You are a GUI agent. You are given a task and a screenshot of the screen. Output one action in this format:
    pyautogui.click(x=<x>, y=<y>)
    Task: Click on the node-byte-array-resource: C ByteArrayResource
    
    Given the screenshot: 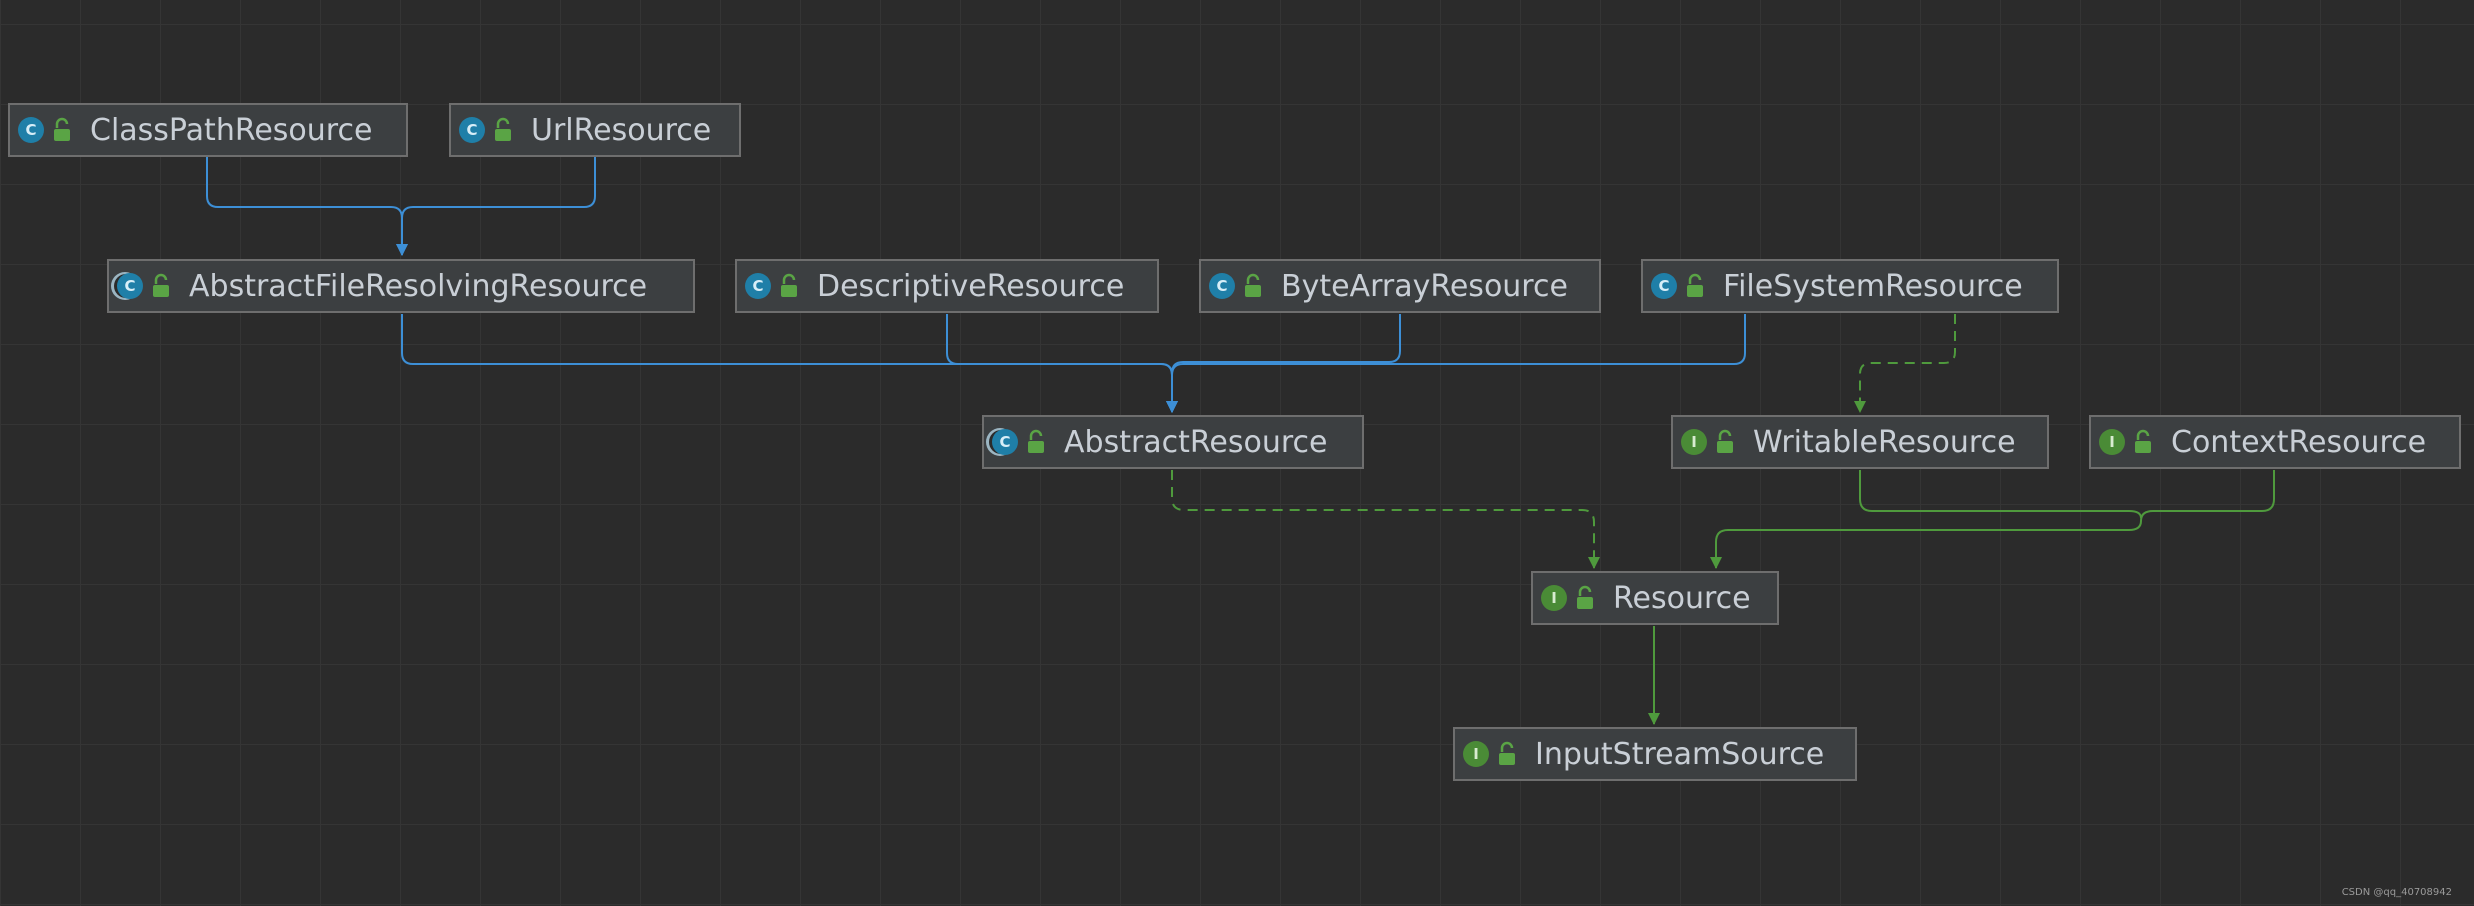 What is the action you would take?
    pyautogui.click(x=1400, y=286)
    